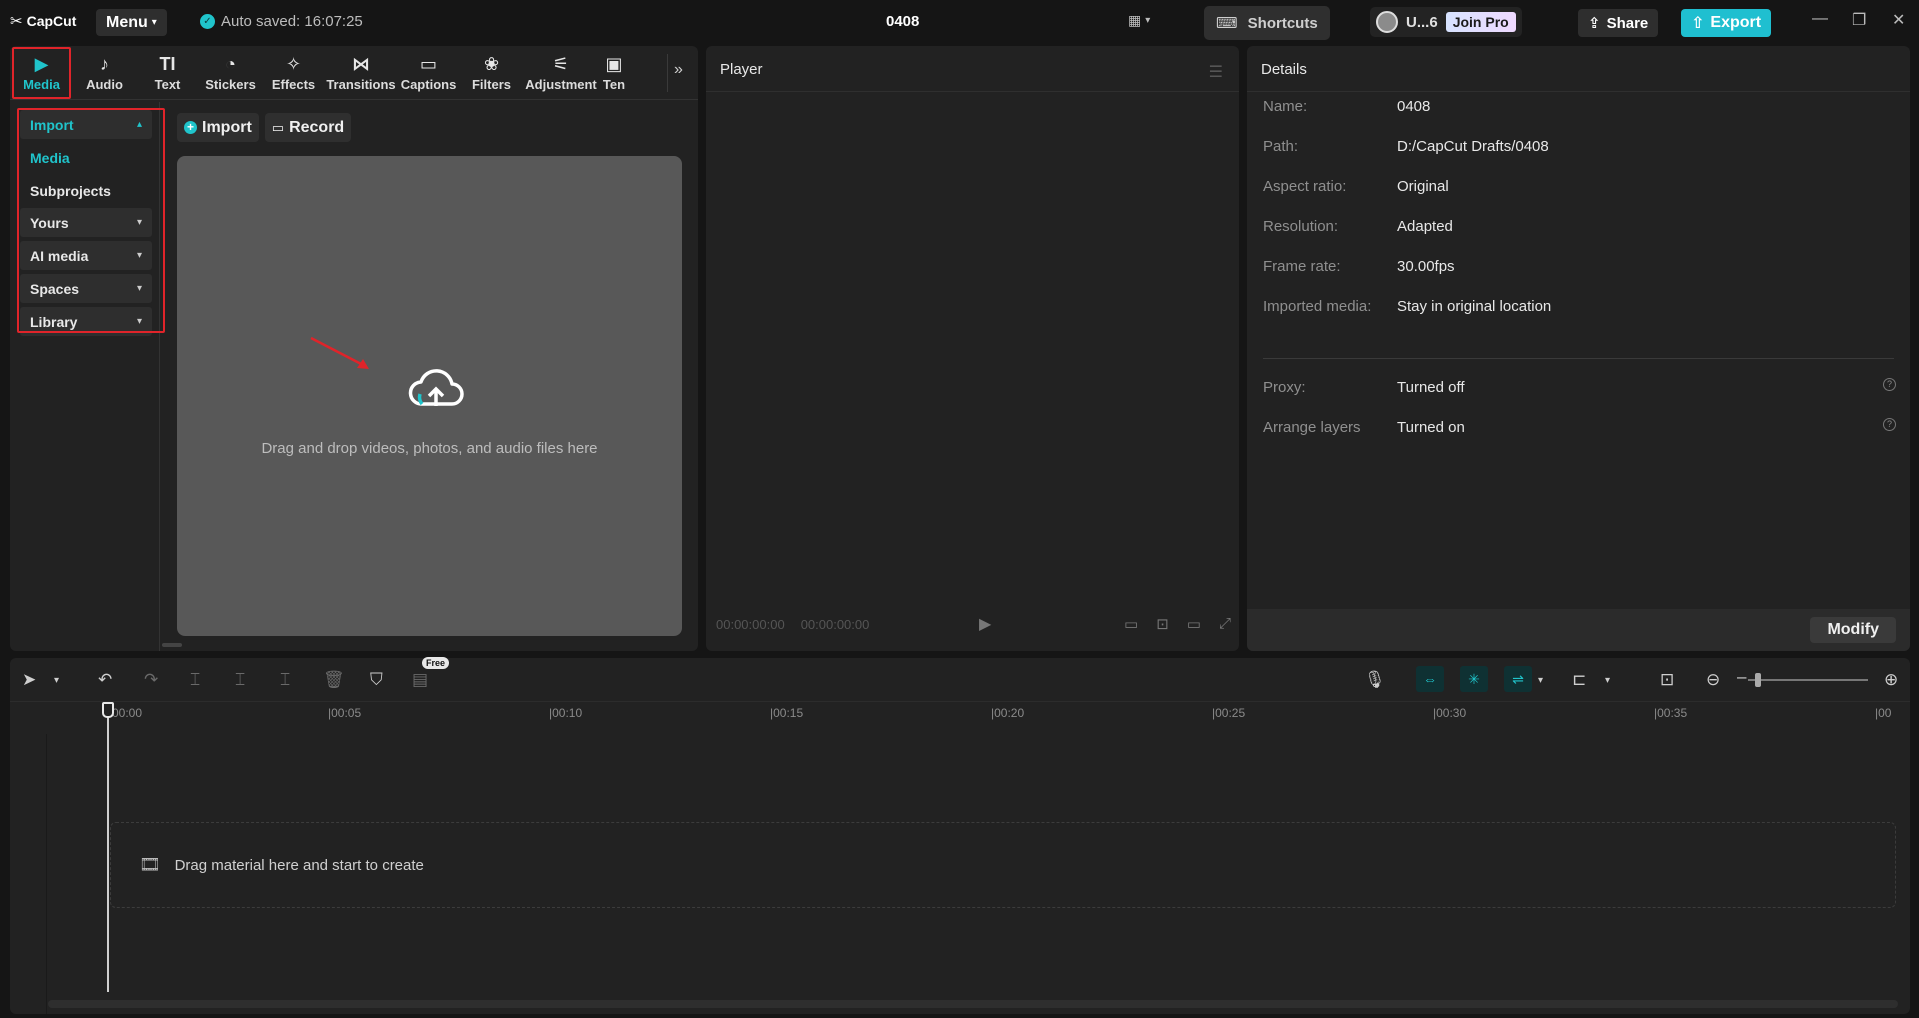 The image size is (1919, 1018). I want to click on timeline-drop-zone: 🎞 Drag material here and start to create, so click(1003, 865).